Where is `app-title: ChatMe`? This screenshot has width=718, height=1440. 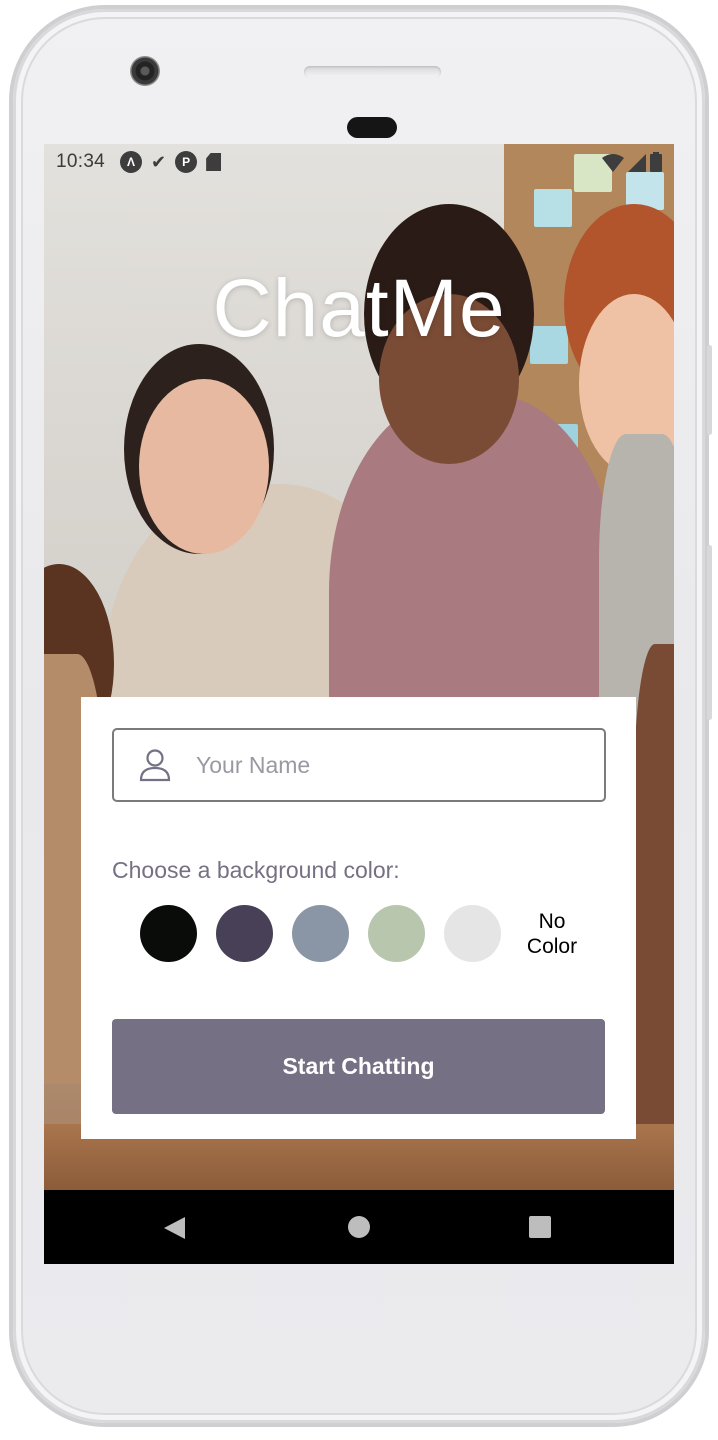 app-title: ChatMe is located at coordinates (359, 308).